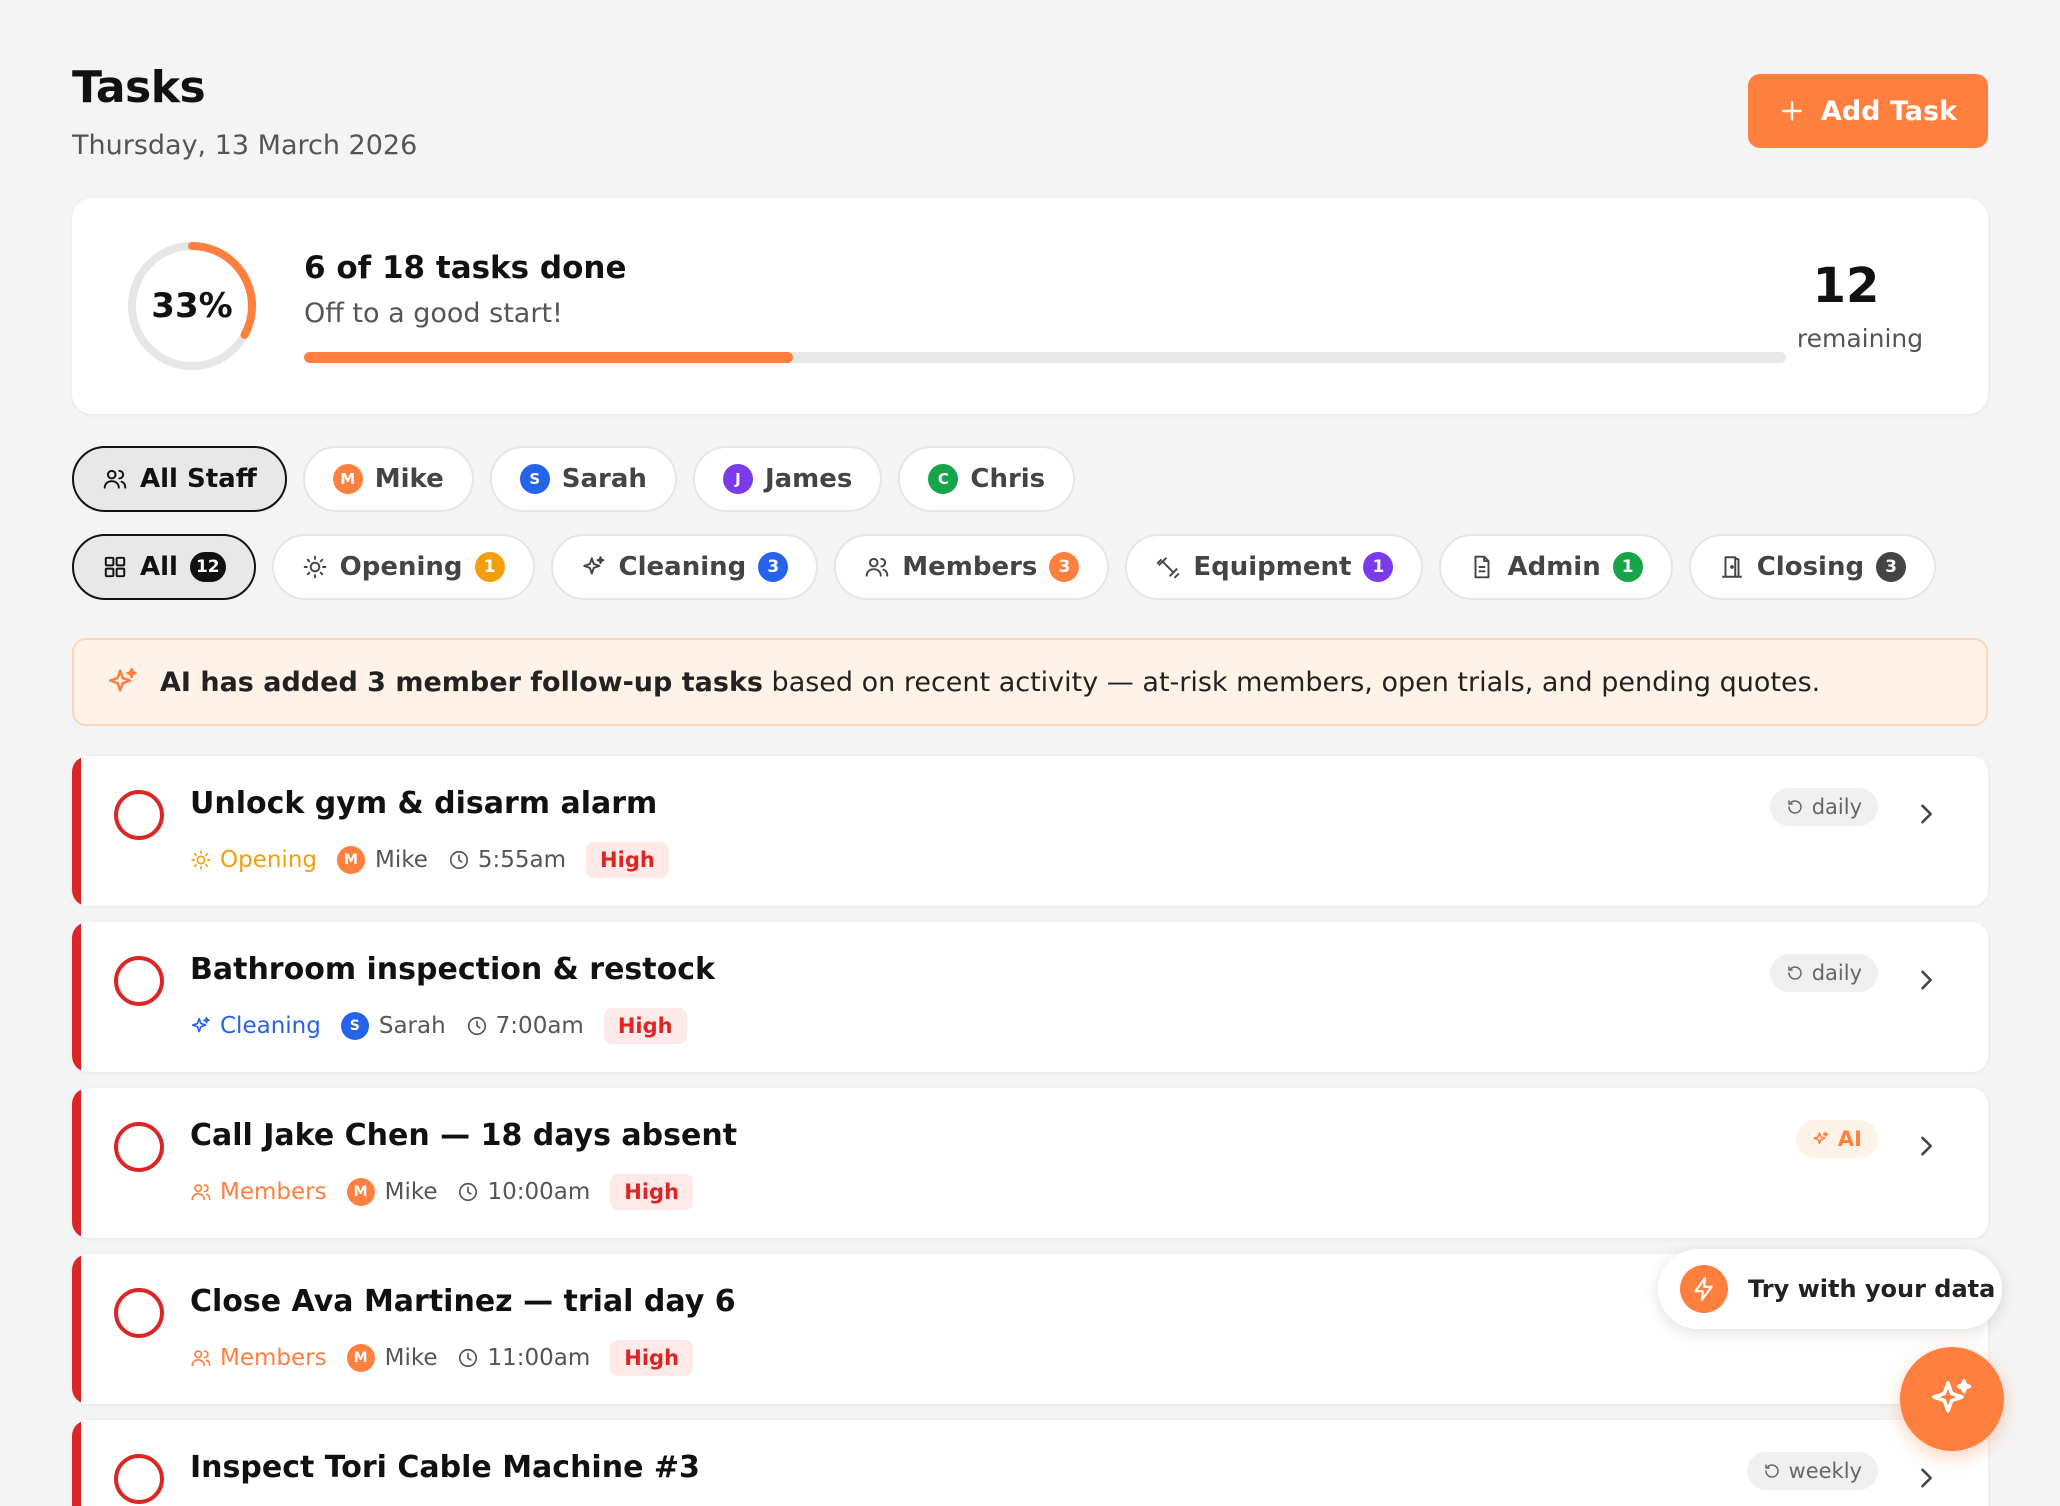 Image resolution: width=2060 pixels, height=1506 pixels. I want to click on category-filter-all: All 12, so click(164, 567).